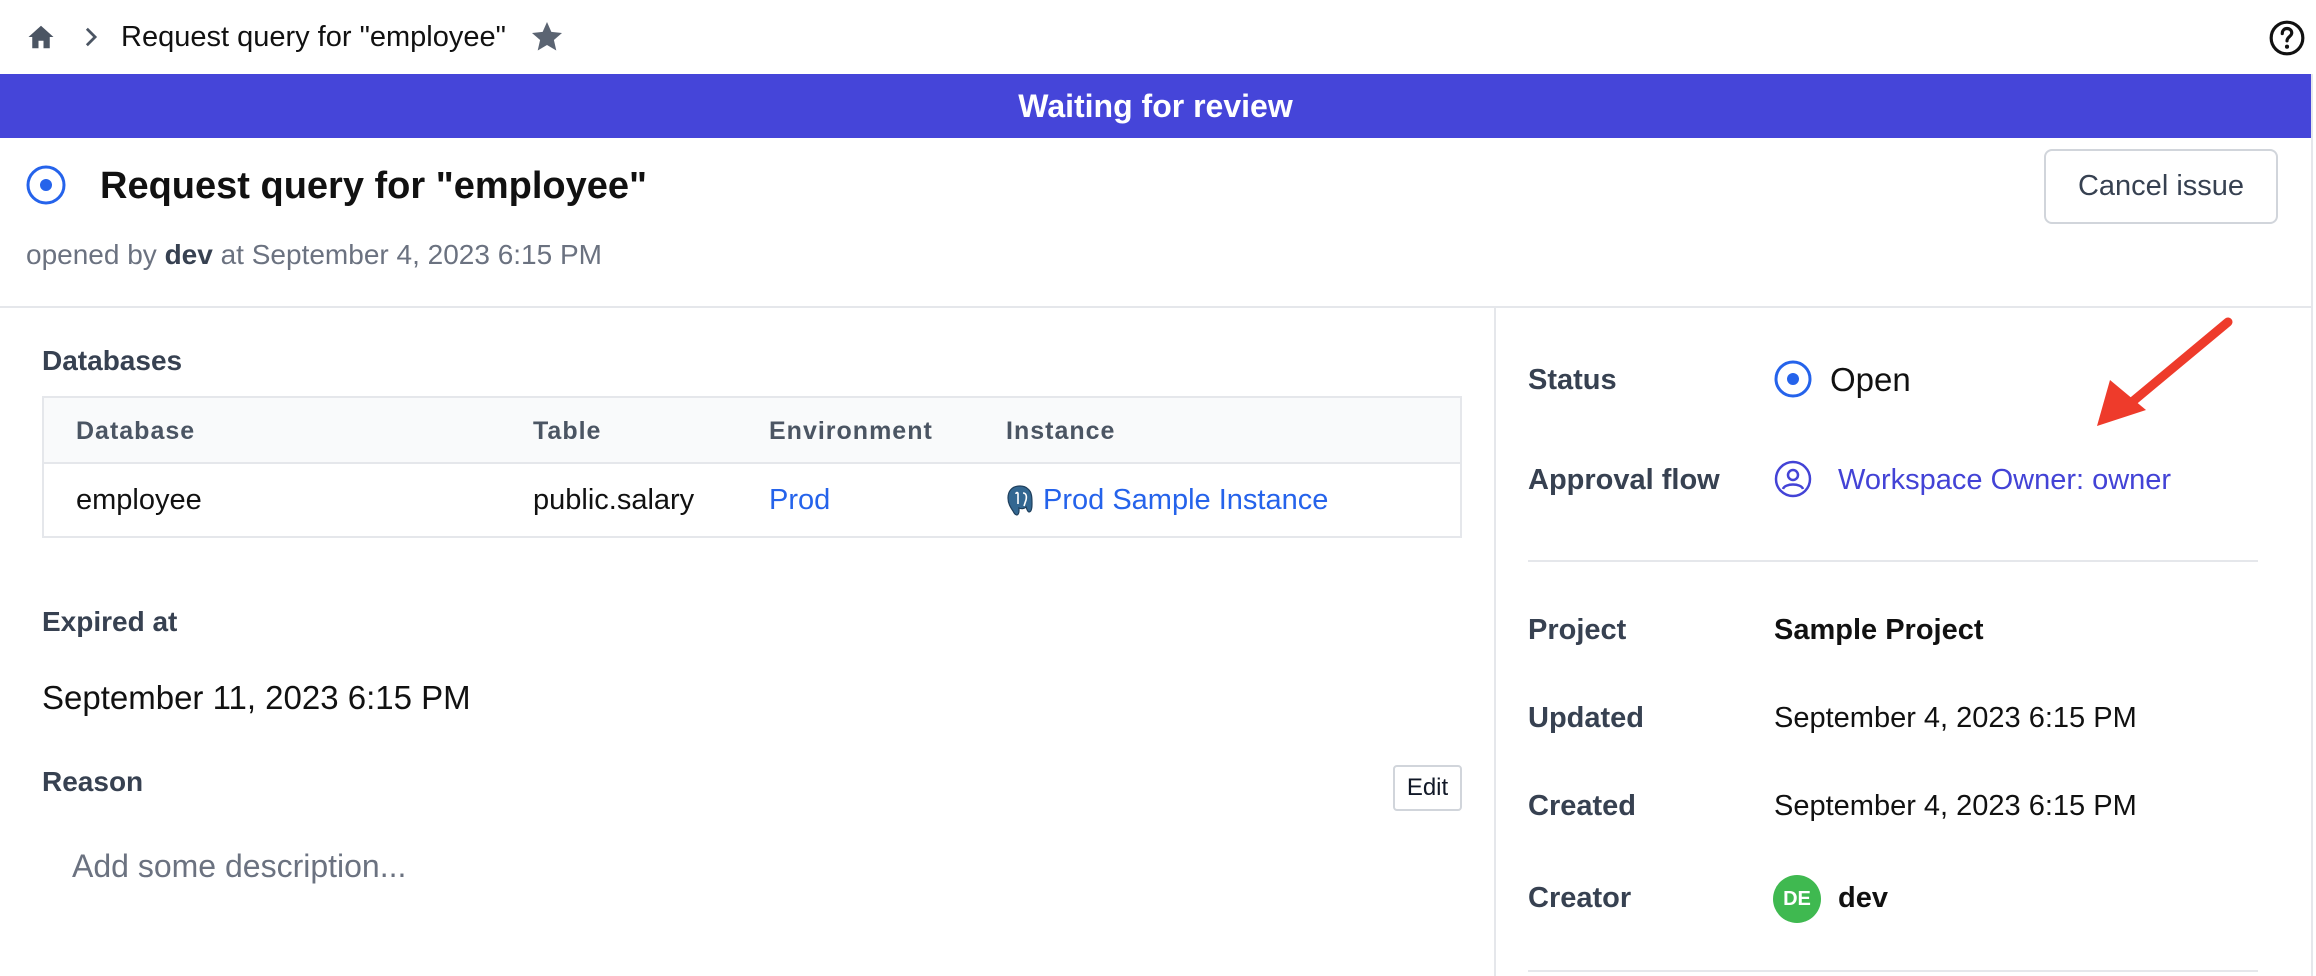 The image size is (2316, 976). Describe the element at coordinates (1572, 380) in the screenshot. I see `status-label: Status` at that location.